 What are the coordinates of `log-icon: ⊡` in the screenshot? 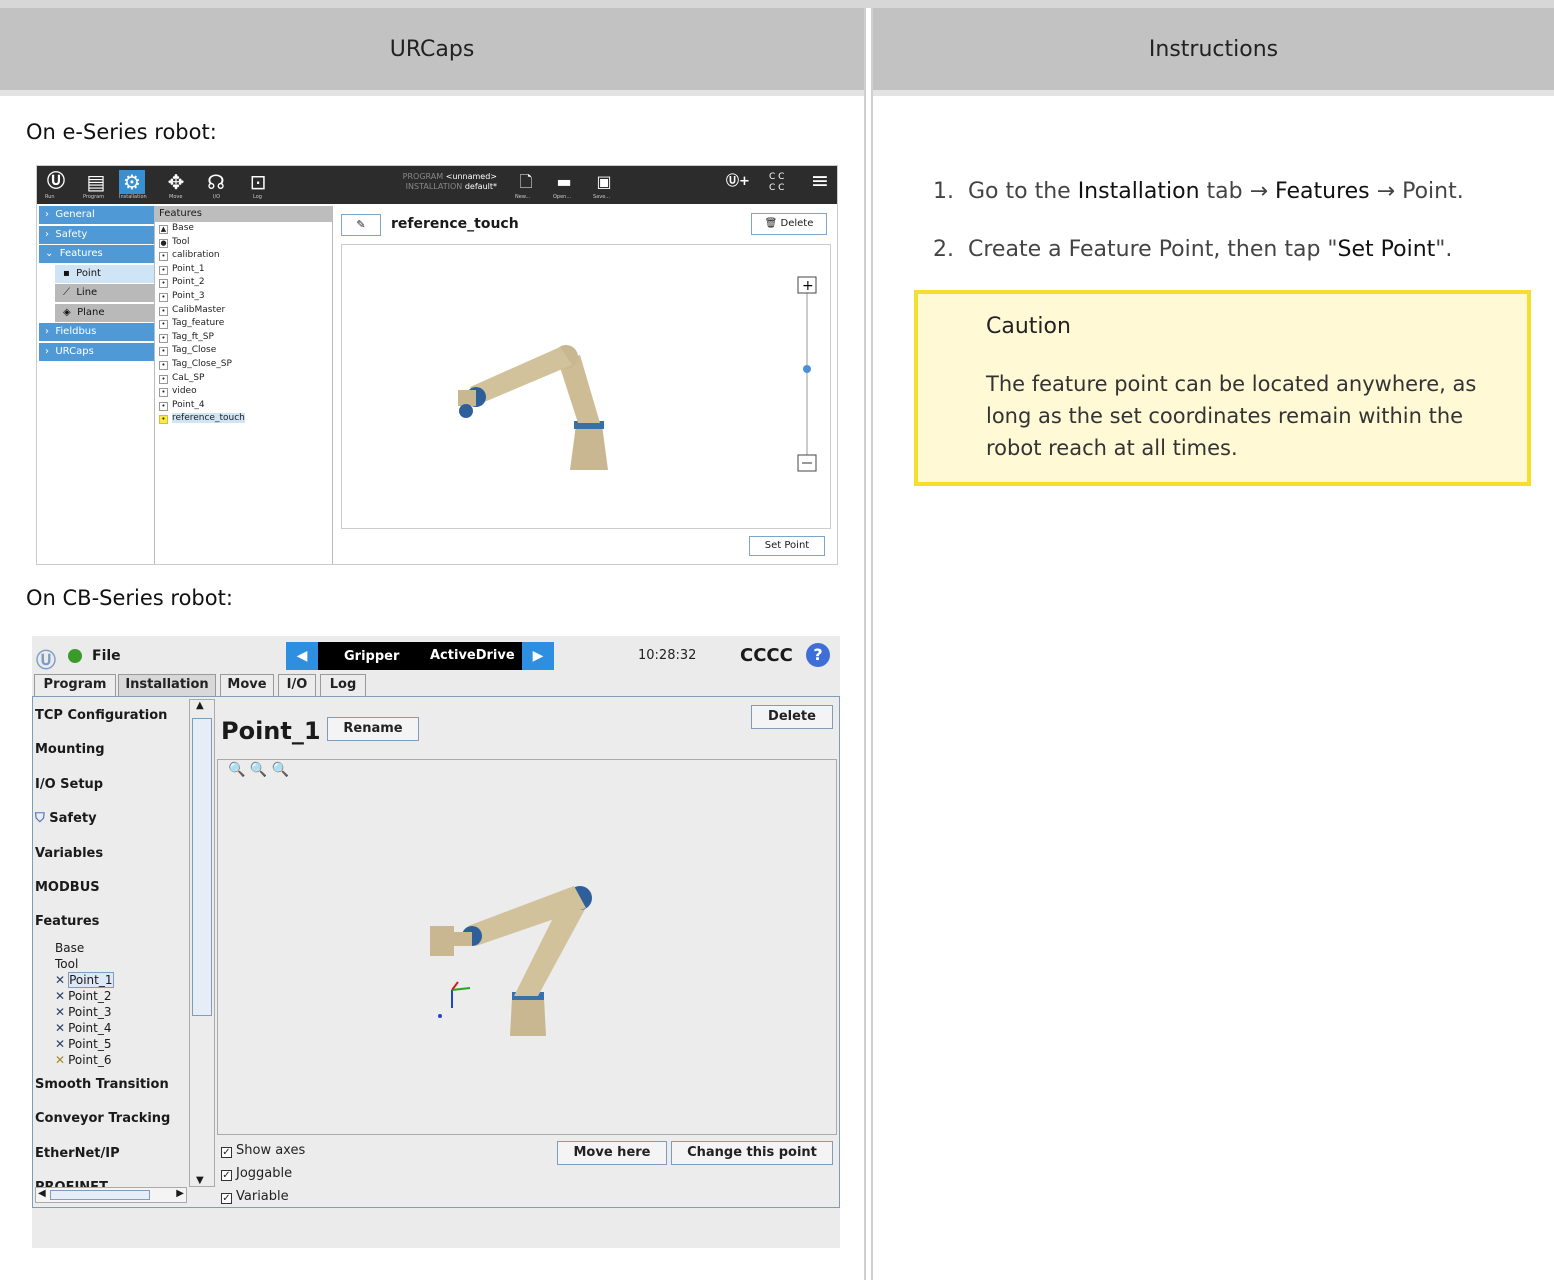 It's located at (258, 182).